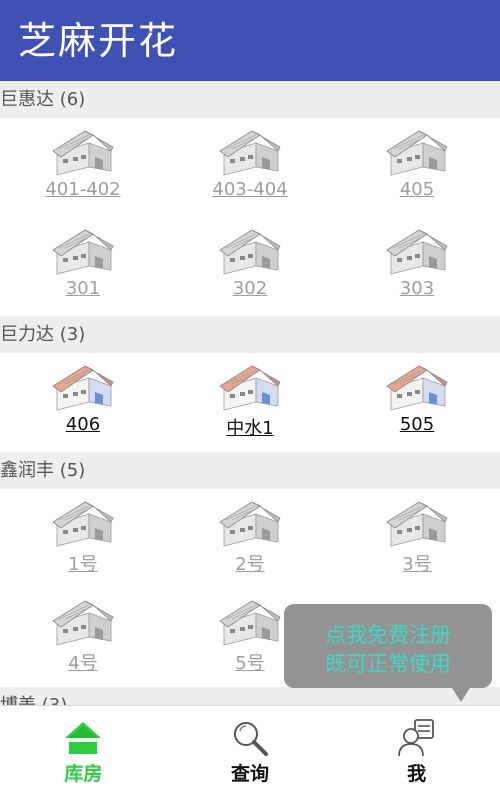 The image size is (500, 790). I want to click on warehouse-label: 405, so click(417, 189).